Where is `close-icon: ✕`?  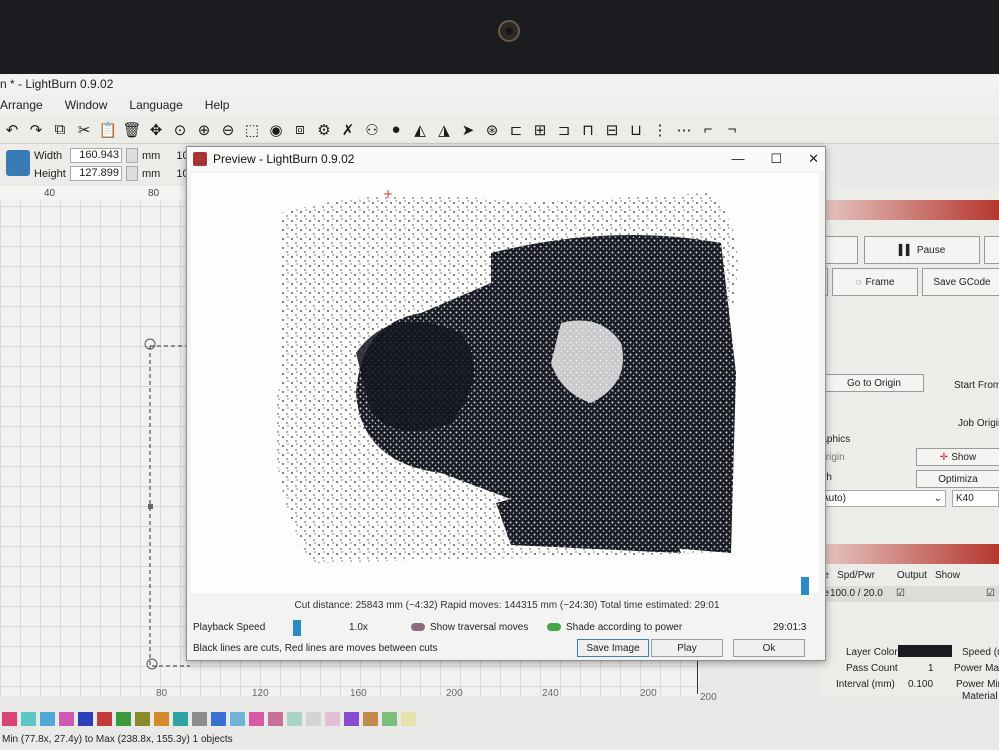 close-icon: ✕ is located at coordinates (813, 159).